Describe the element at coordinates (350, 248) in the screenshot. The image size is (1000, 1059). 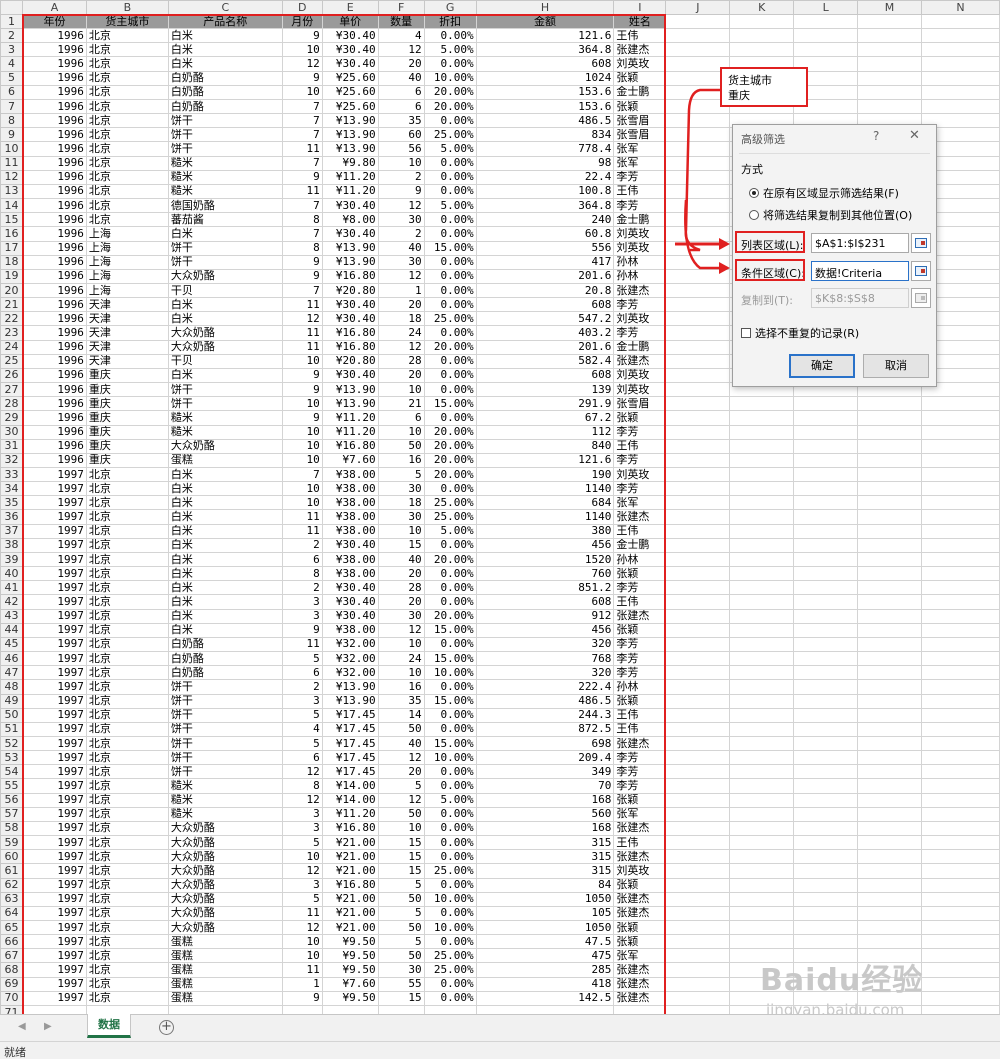
I see `data-cell: ¥13.90` at that location.